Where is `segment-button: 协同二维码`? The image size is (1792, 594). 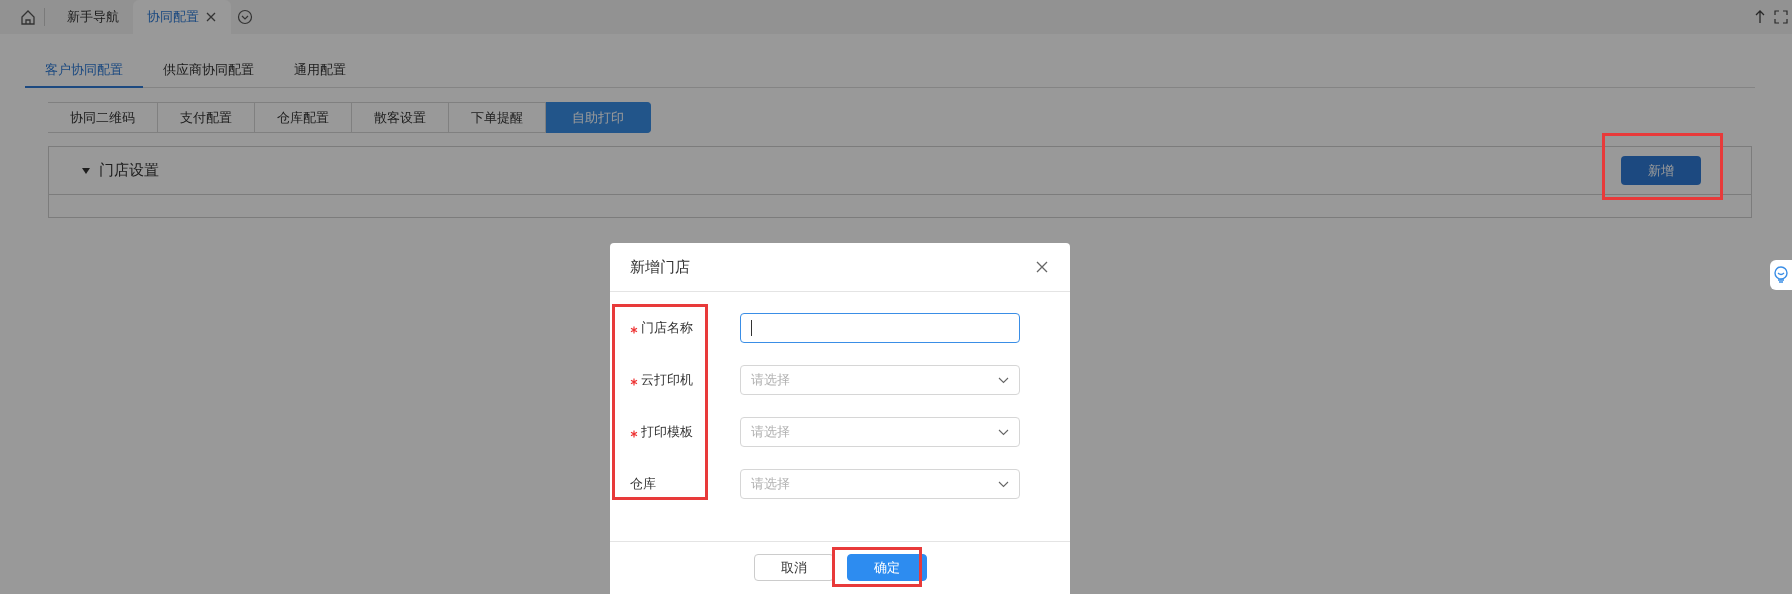
segment-button: 协同二维码 is located at coordinates (103, 117).